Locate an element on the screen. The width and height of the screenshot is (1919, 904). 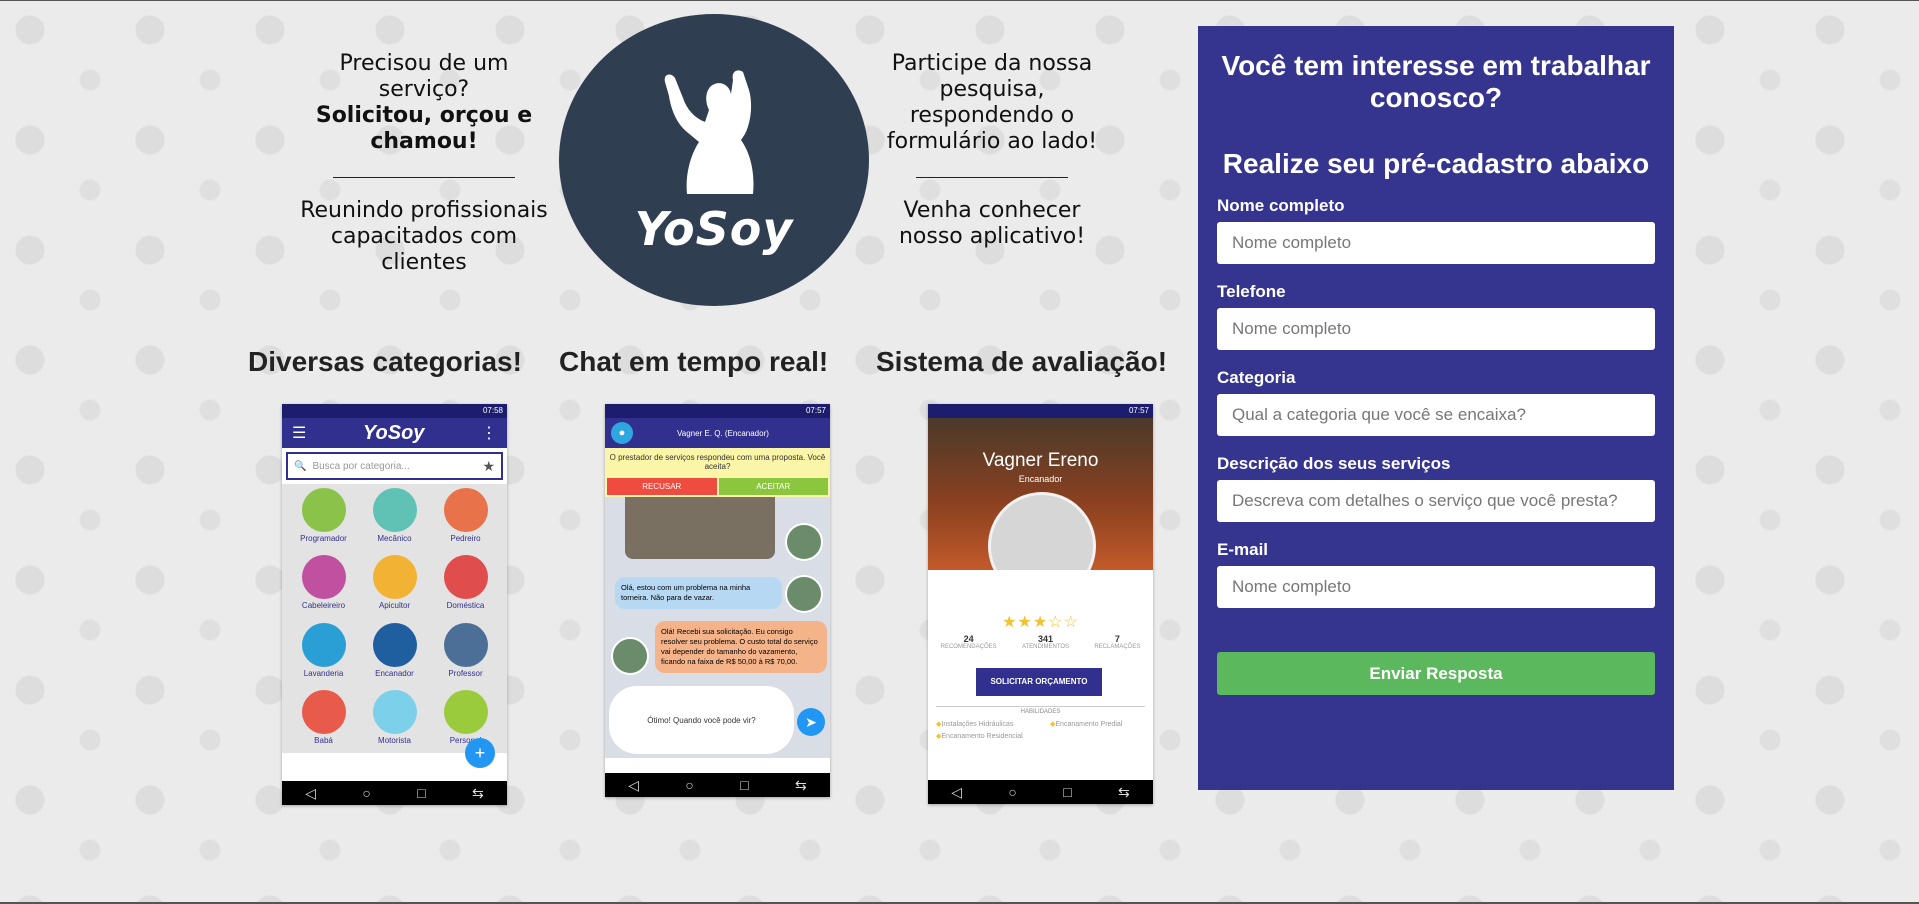
app-bar: ☰ YoSoy ⋮ is located at coordinates (394, 433).